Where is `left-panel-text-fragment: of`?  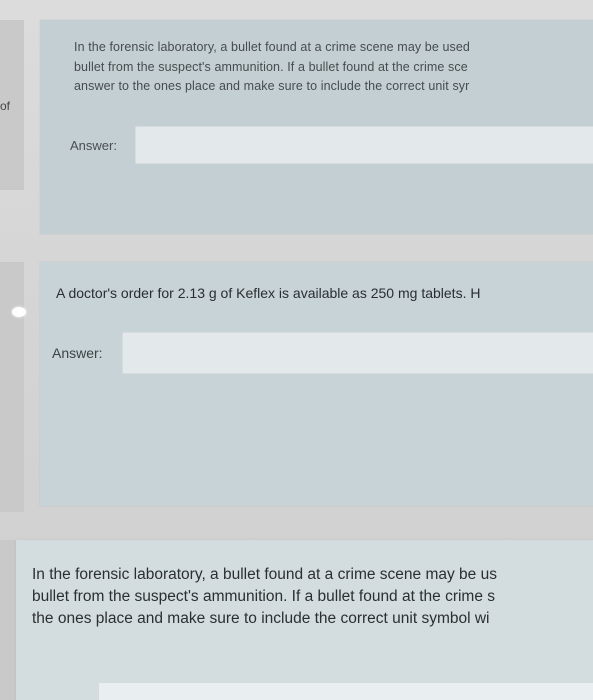
left-panel-text-fragment: of is located at coordinates (5, 106).